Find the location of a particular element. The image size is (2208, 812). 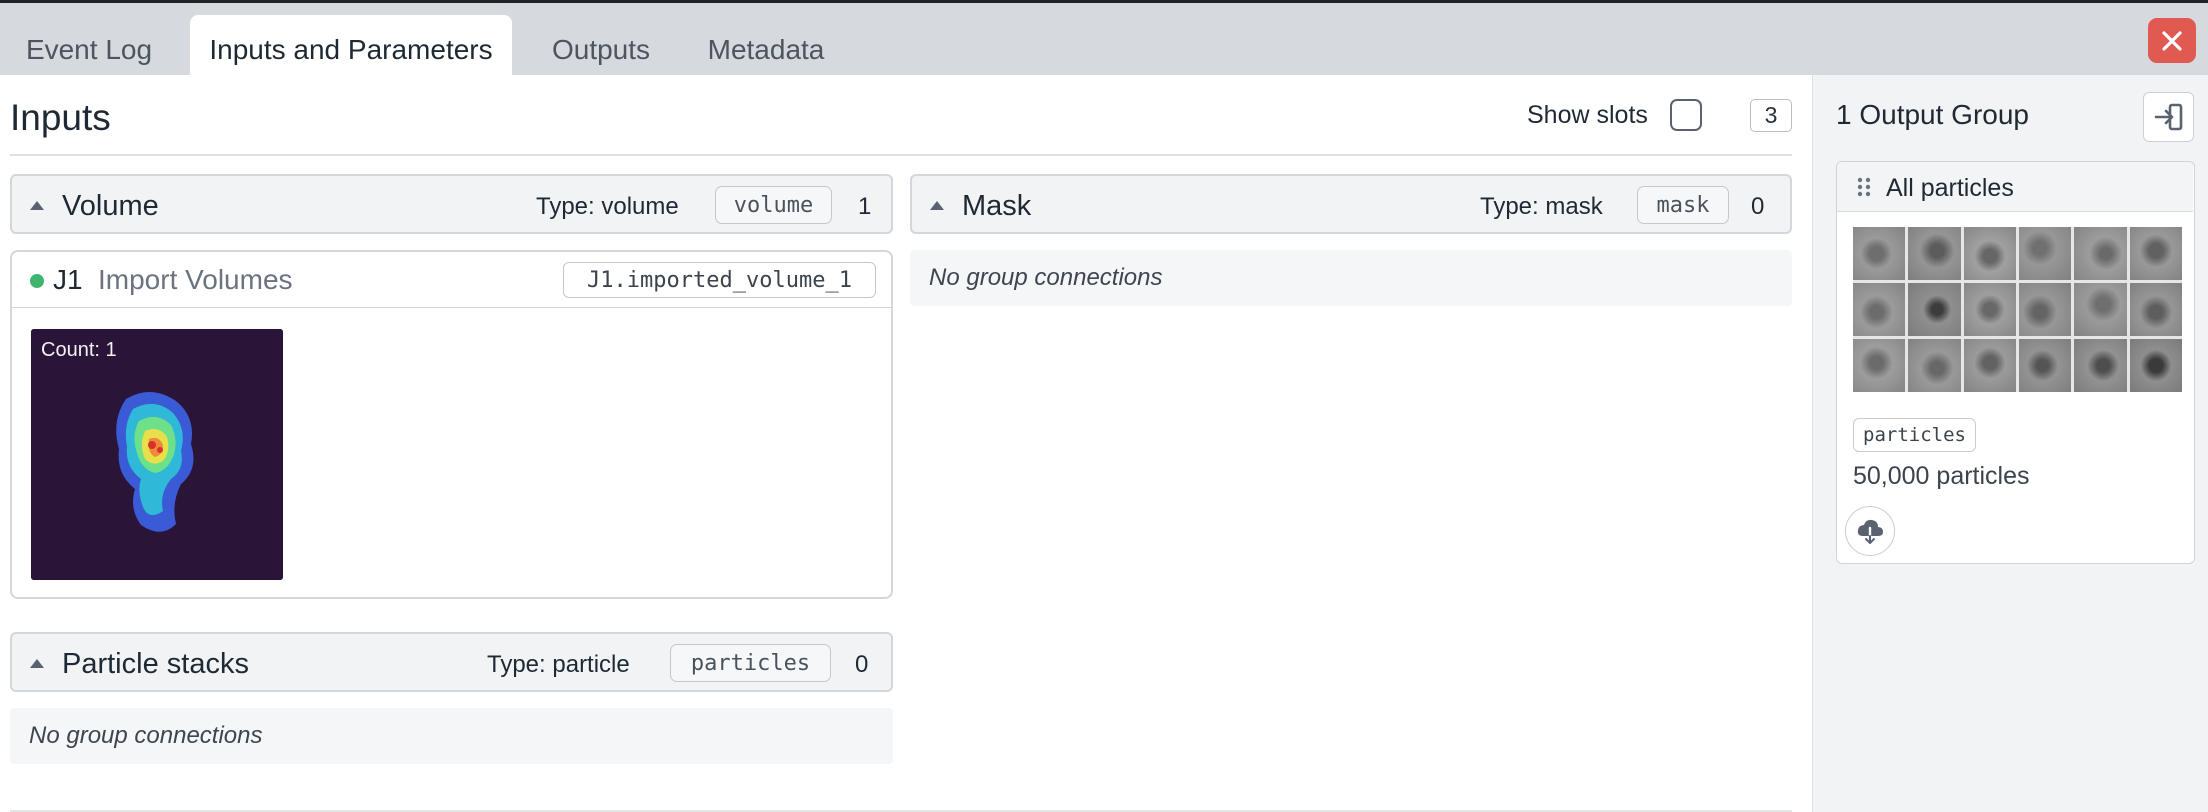

volume-heatmap-image is located at coordinates (157, 454).